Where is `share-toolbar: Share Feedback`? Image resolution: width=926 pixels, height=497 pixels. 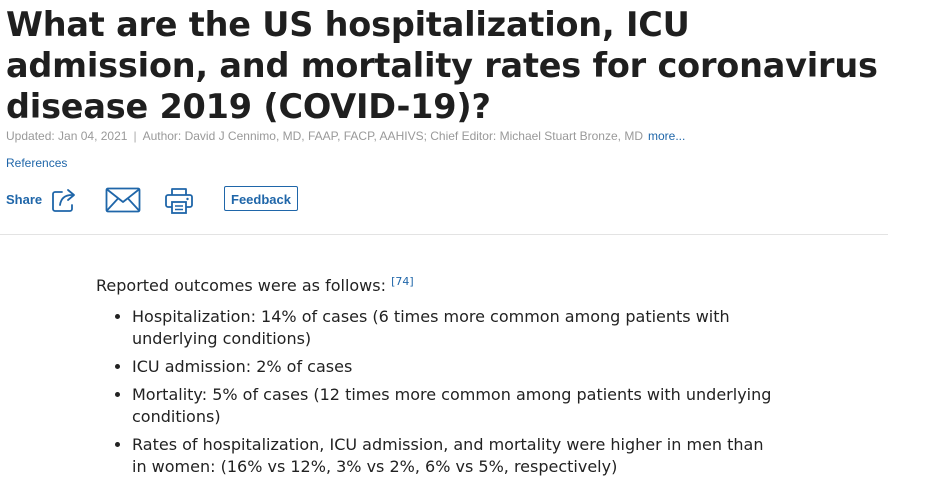
share-toolbar: Share Feedback is located at coordinates (166, 200).